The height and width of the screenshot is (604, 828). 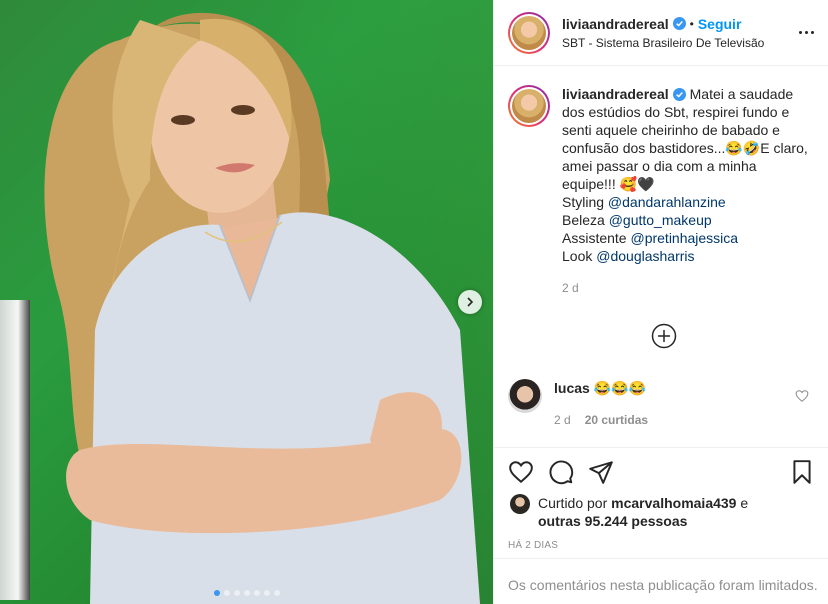 I want to click on author-username: liviaandradereal, so click(x=615, y=24).